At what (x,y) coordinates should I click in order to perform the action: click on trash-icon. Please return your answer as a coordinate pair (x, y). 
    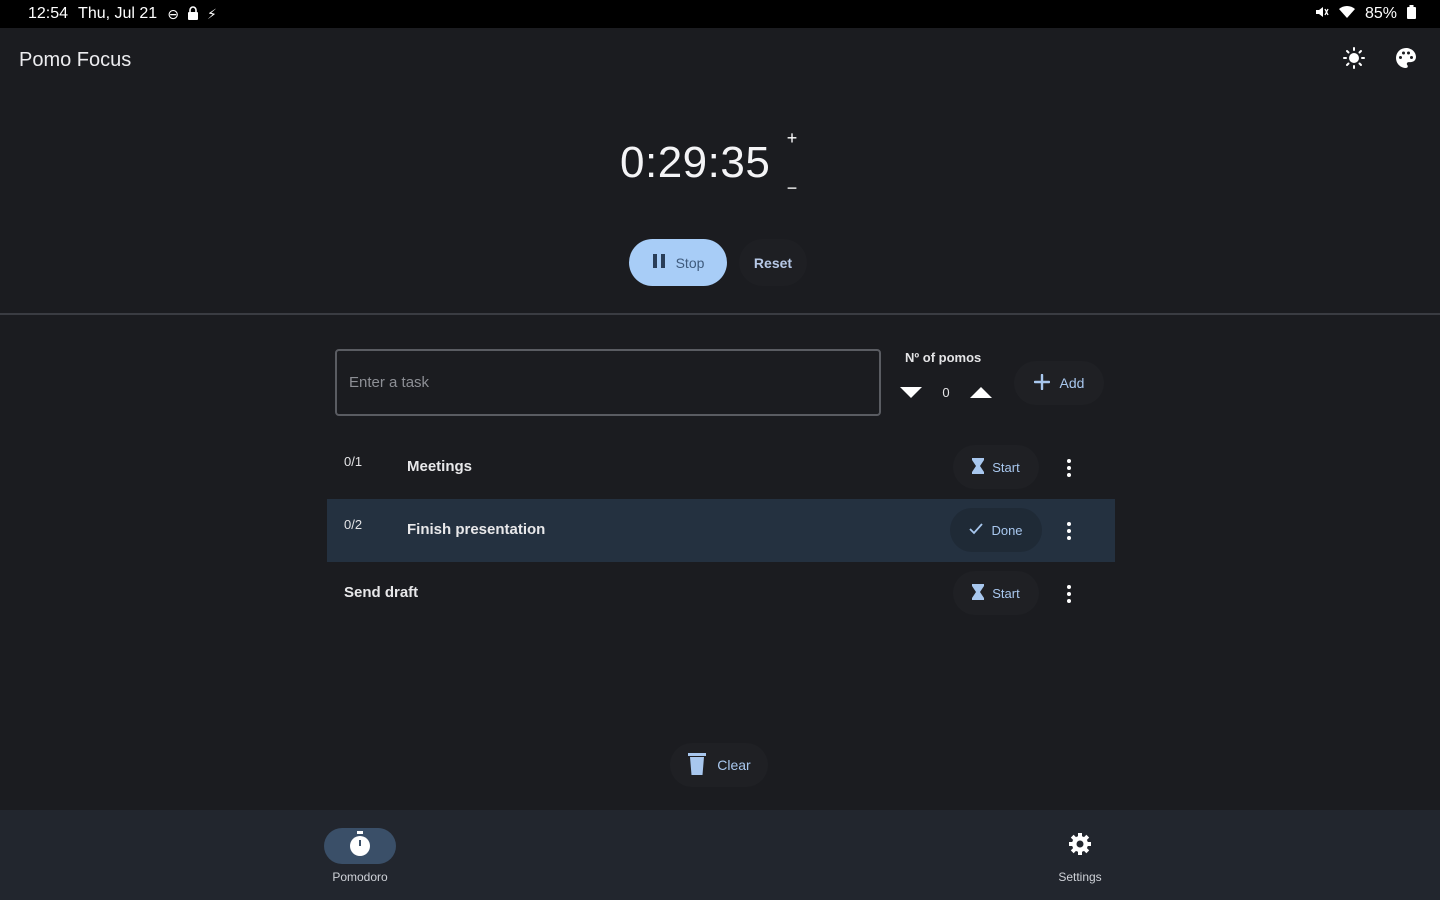
    Looking at the image, I should click on (697, 765).